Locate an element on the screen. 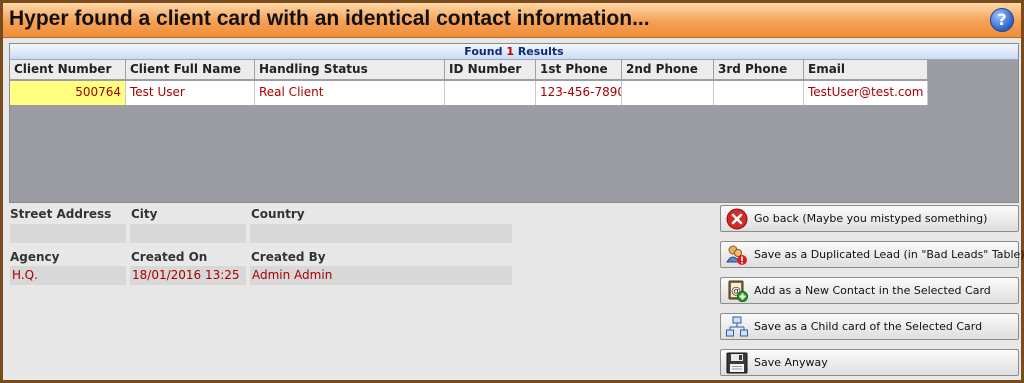 Image resolution: width=1024 pixels, height=383 pixels. column-header-3rd-phone: 3rd Phone is located at coordinates (759, 70).